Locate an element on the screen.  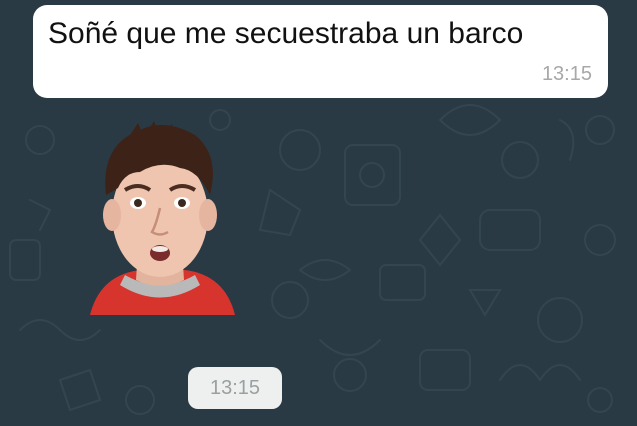
sticker-timestamp: 13:15 is located at coordinates (235, 387).